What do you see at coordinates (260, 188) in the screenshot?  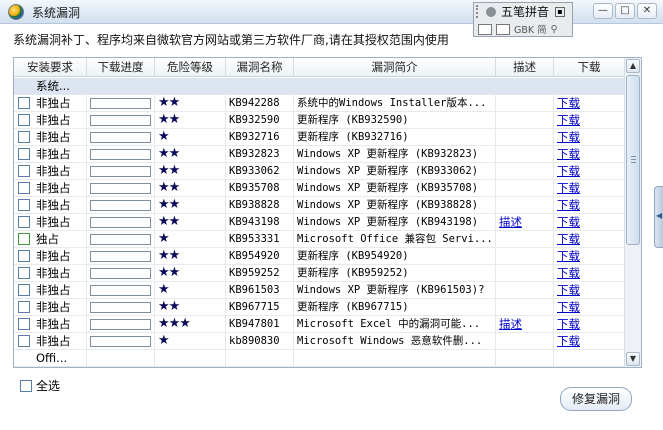 I see `kb-name: KB935708` at bounding box center [260, 188].